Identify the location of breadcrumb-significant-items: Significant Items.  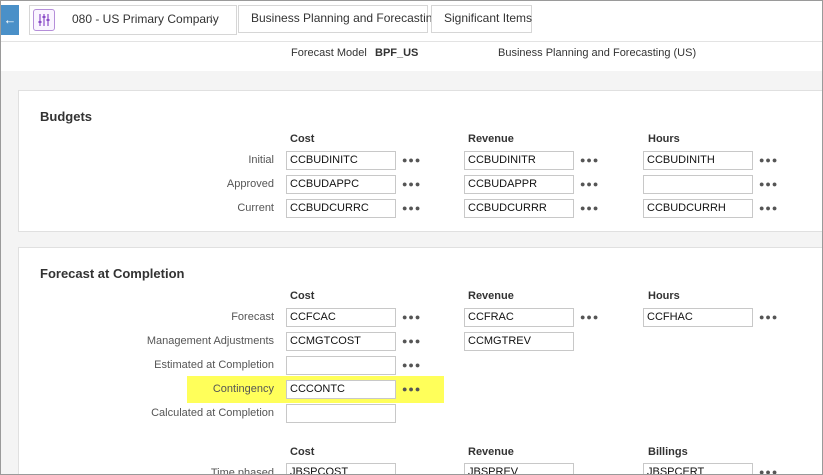
(481, 19).